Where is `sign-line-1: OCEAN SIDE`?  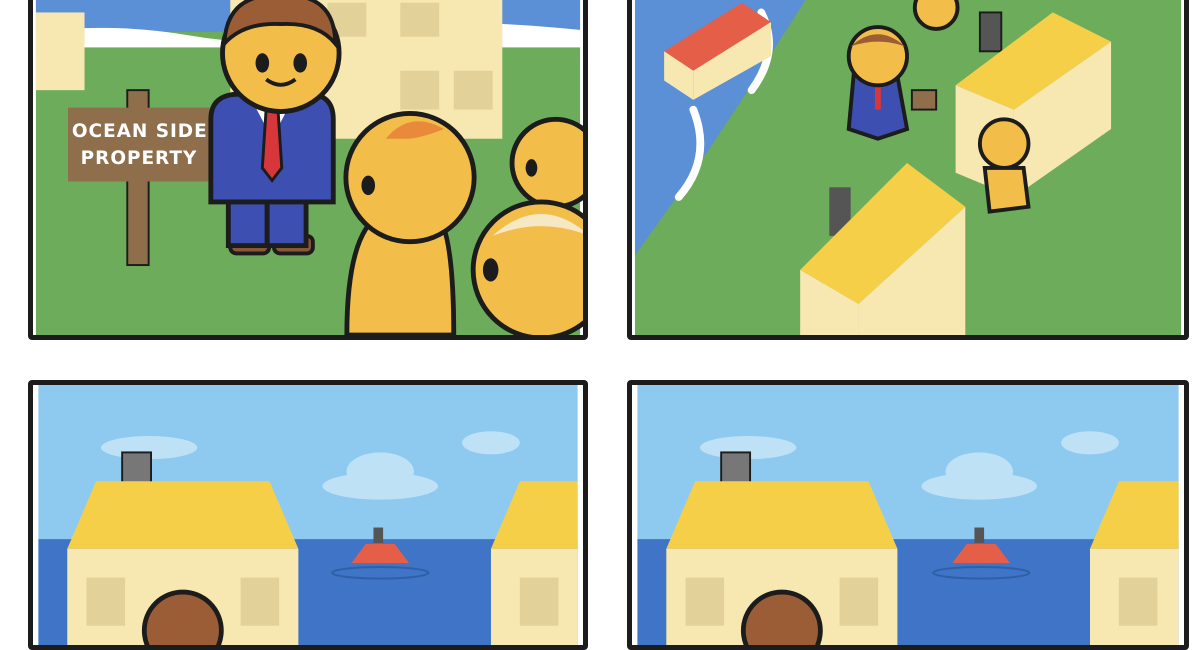
sign-line-1: OCEAN SIDE is located at coordinates (140, 131).